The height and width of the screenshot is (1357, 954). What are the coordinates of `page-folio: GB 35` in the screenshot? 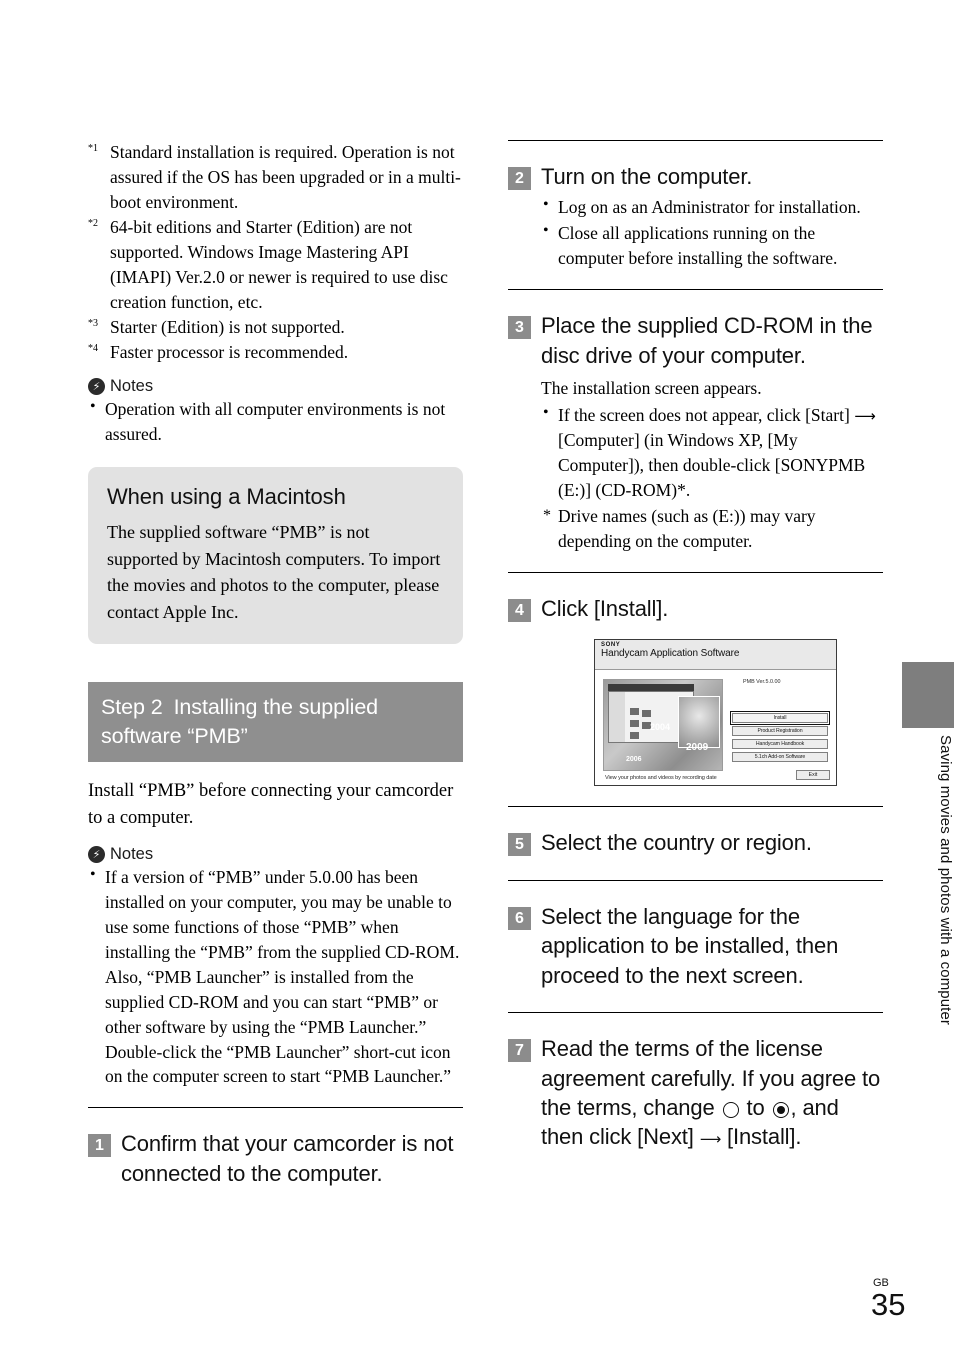 It's located at (888, 1300).